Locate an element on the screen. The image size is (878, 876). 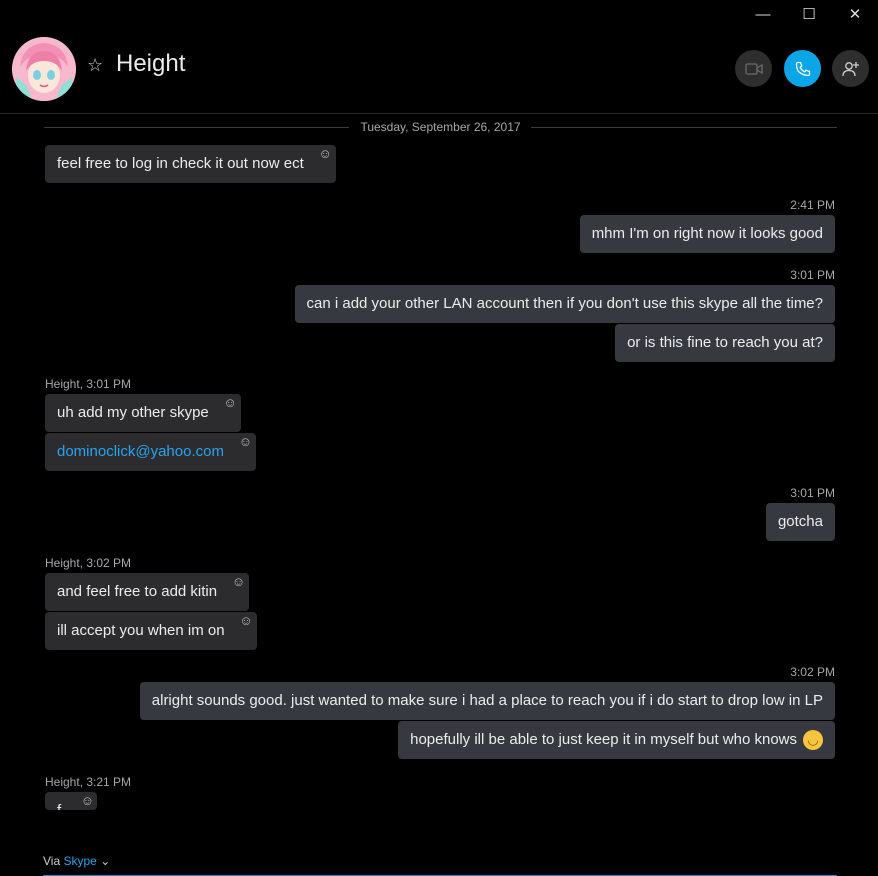
message-bubble-incoming: and feel free to add kitin ☺ is located at coordinates (147, 592).